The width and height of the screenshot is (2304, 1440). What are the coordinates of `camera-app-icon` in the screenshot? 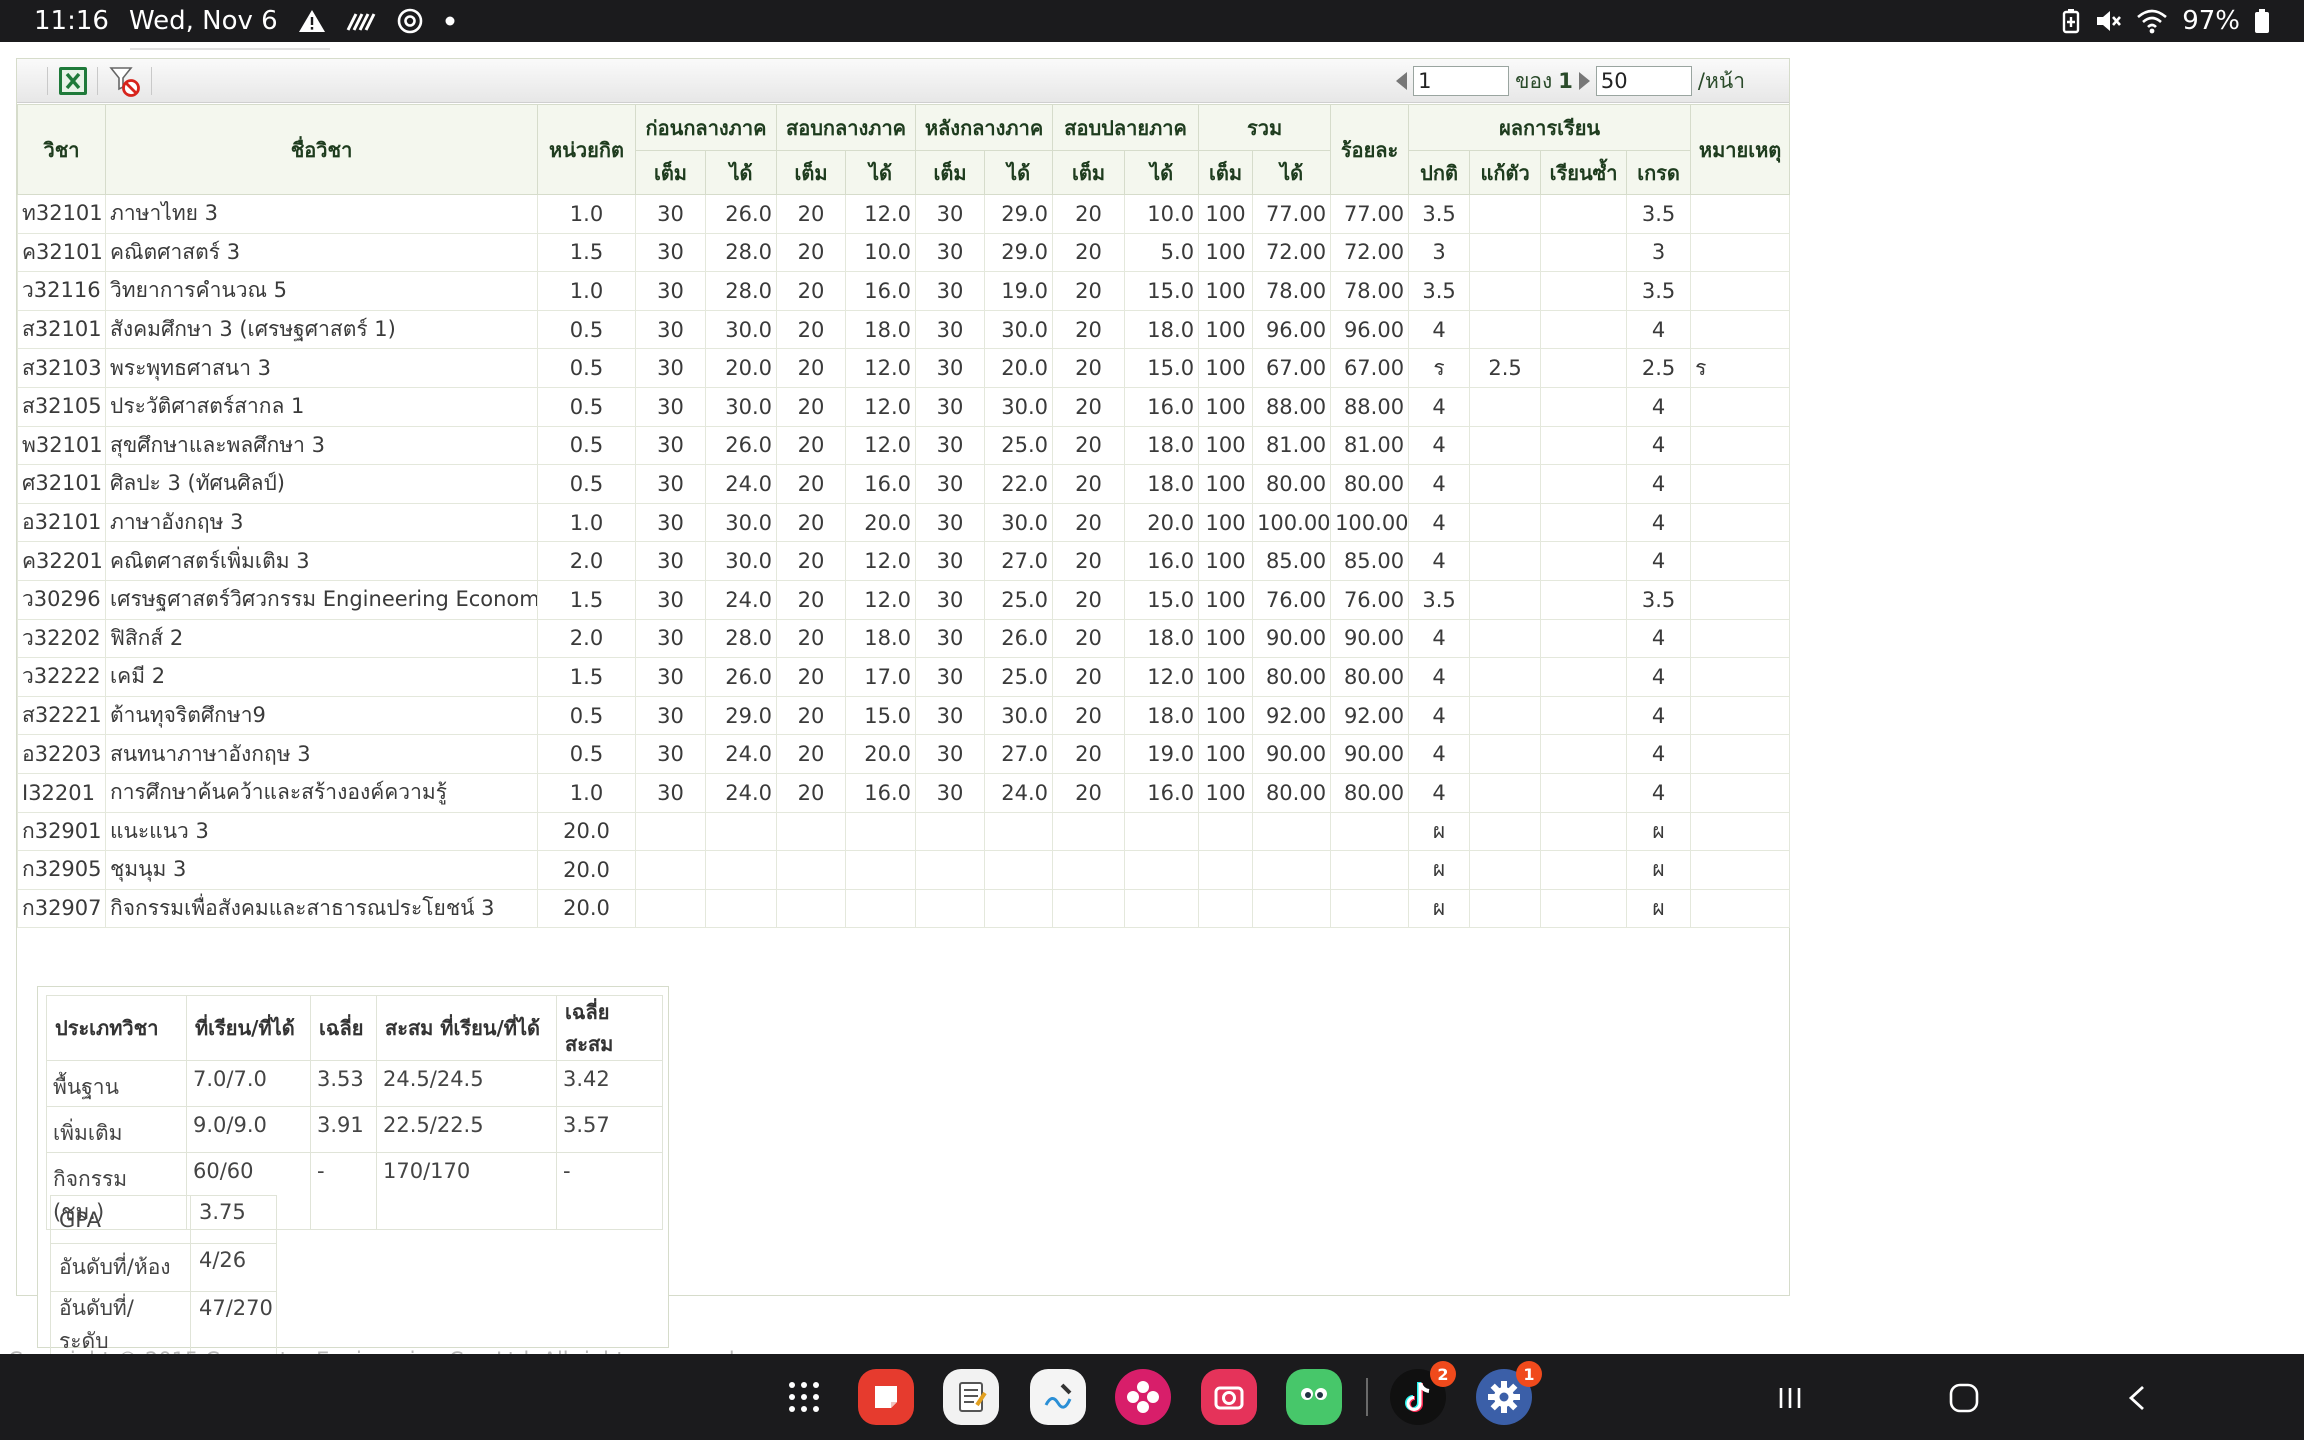 It's located at (1229, 1397).